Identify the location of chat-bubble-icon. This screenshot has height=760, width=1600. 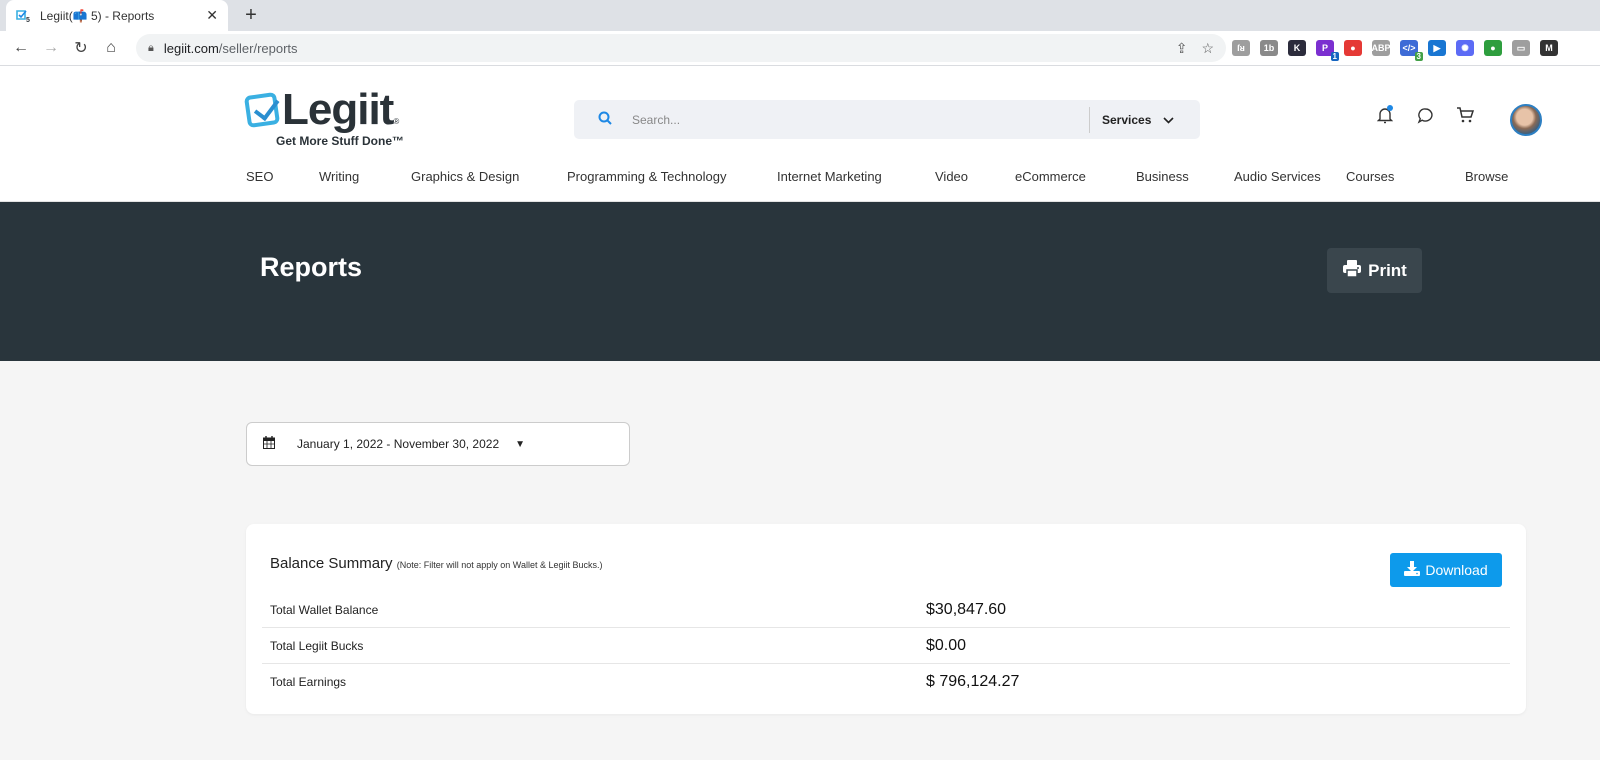
(1425, 115).